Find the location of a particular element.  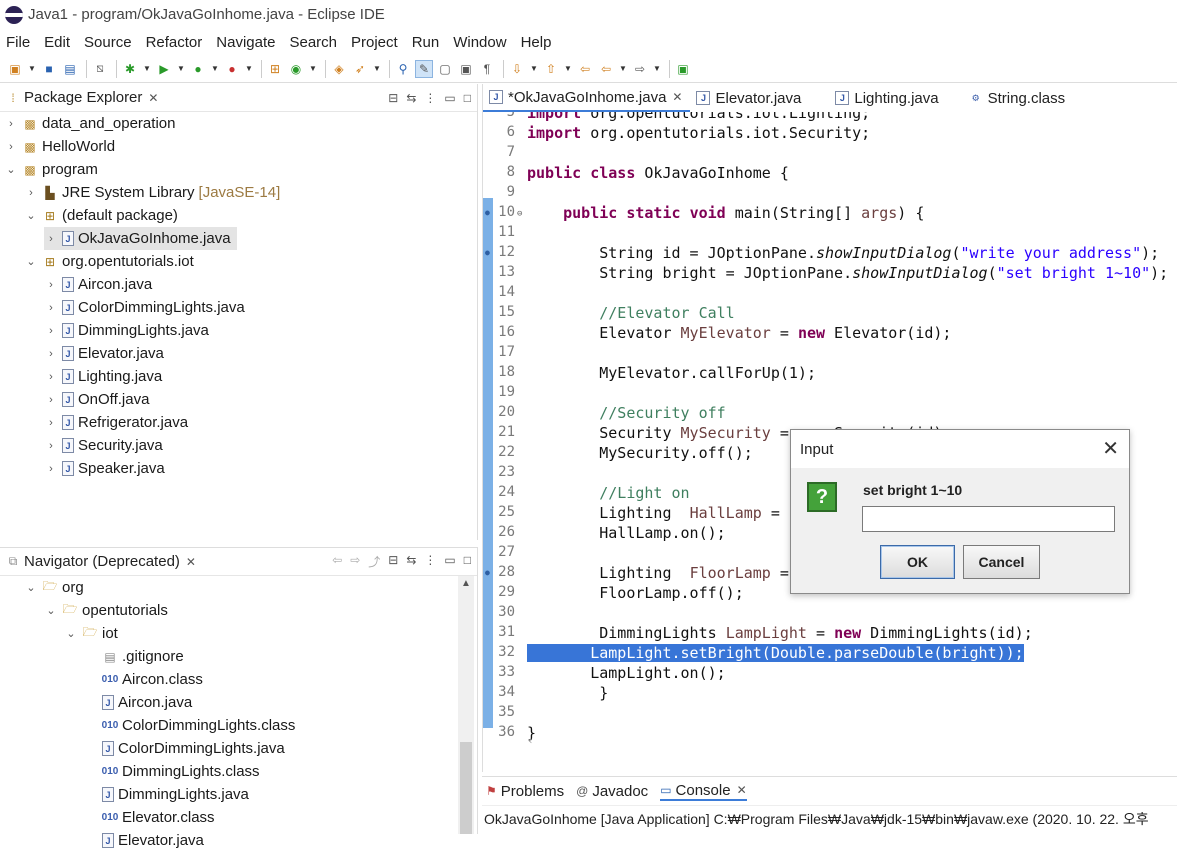

tree-item-helloworld: › ▩ HelloWorld is located at coordinates (59, 146).